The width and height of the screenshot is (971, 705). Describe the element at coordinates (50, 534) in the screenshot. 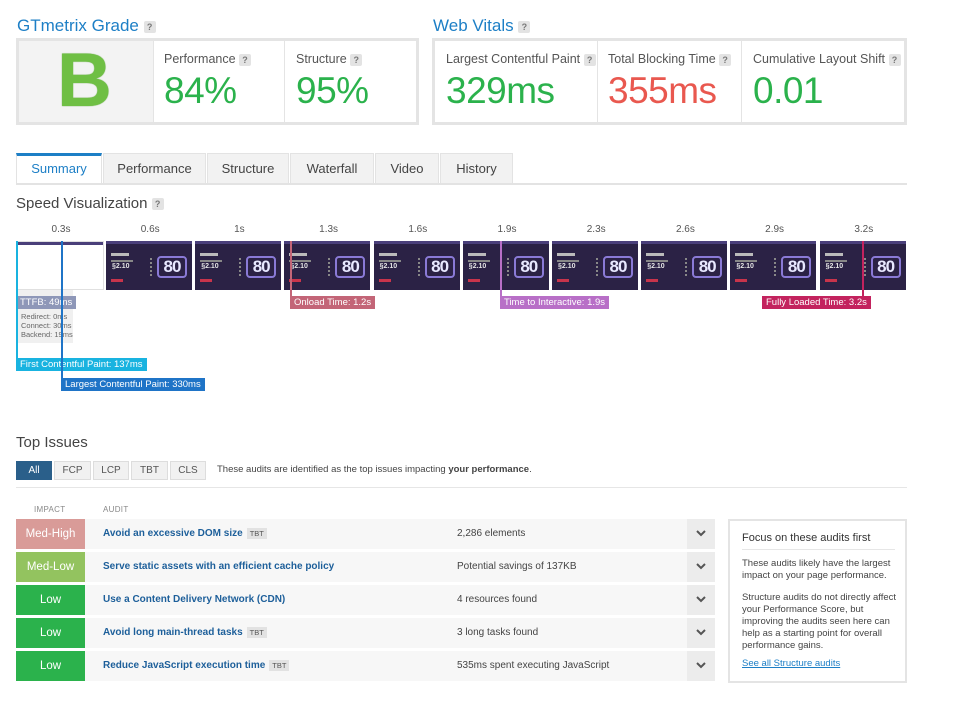

I see `impact-badge: Med-High` at that location.